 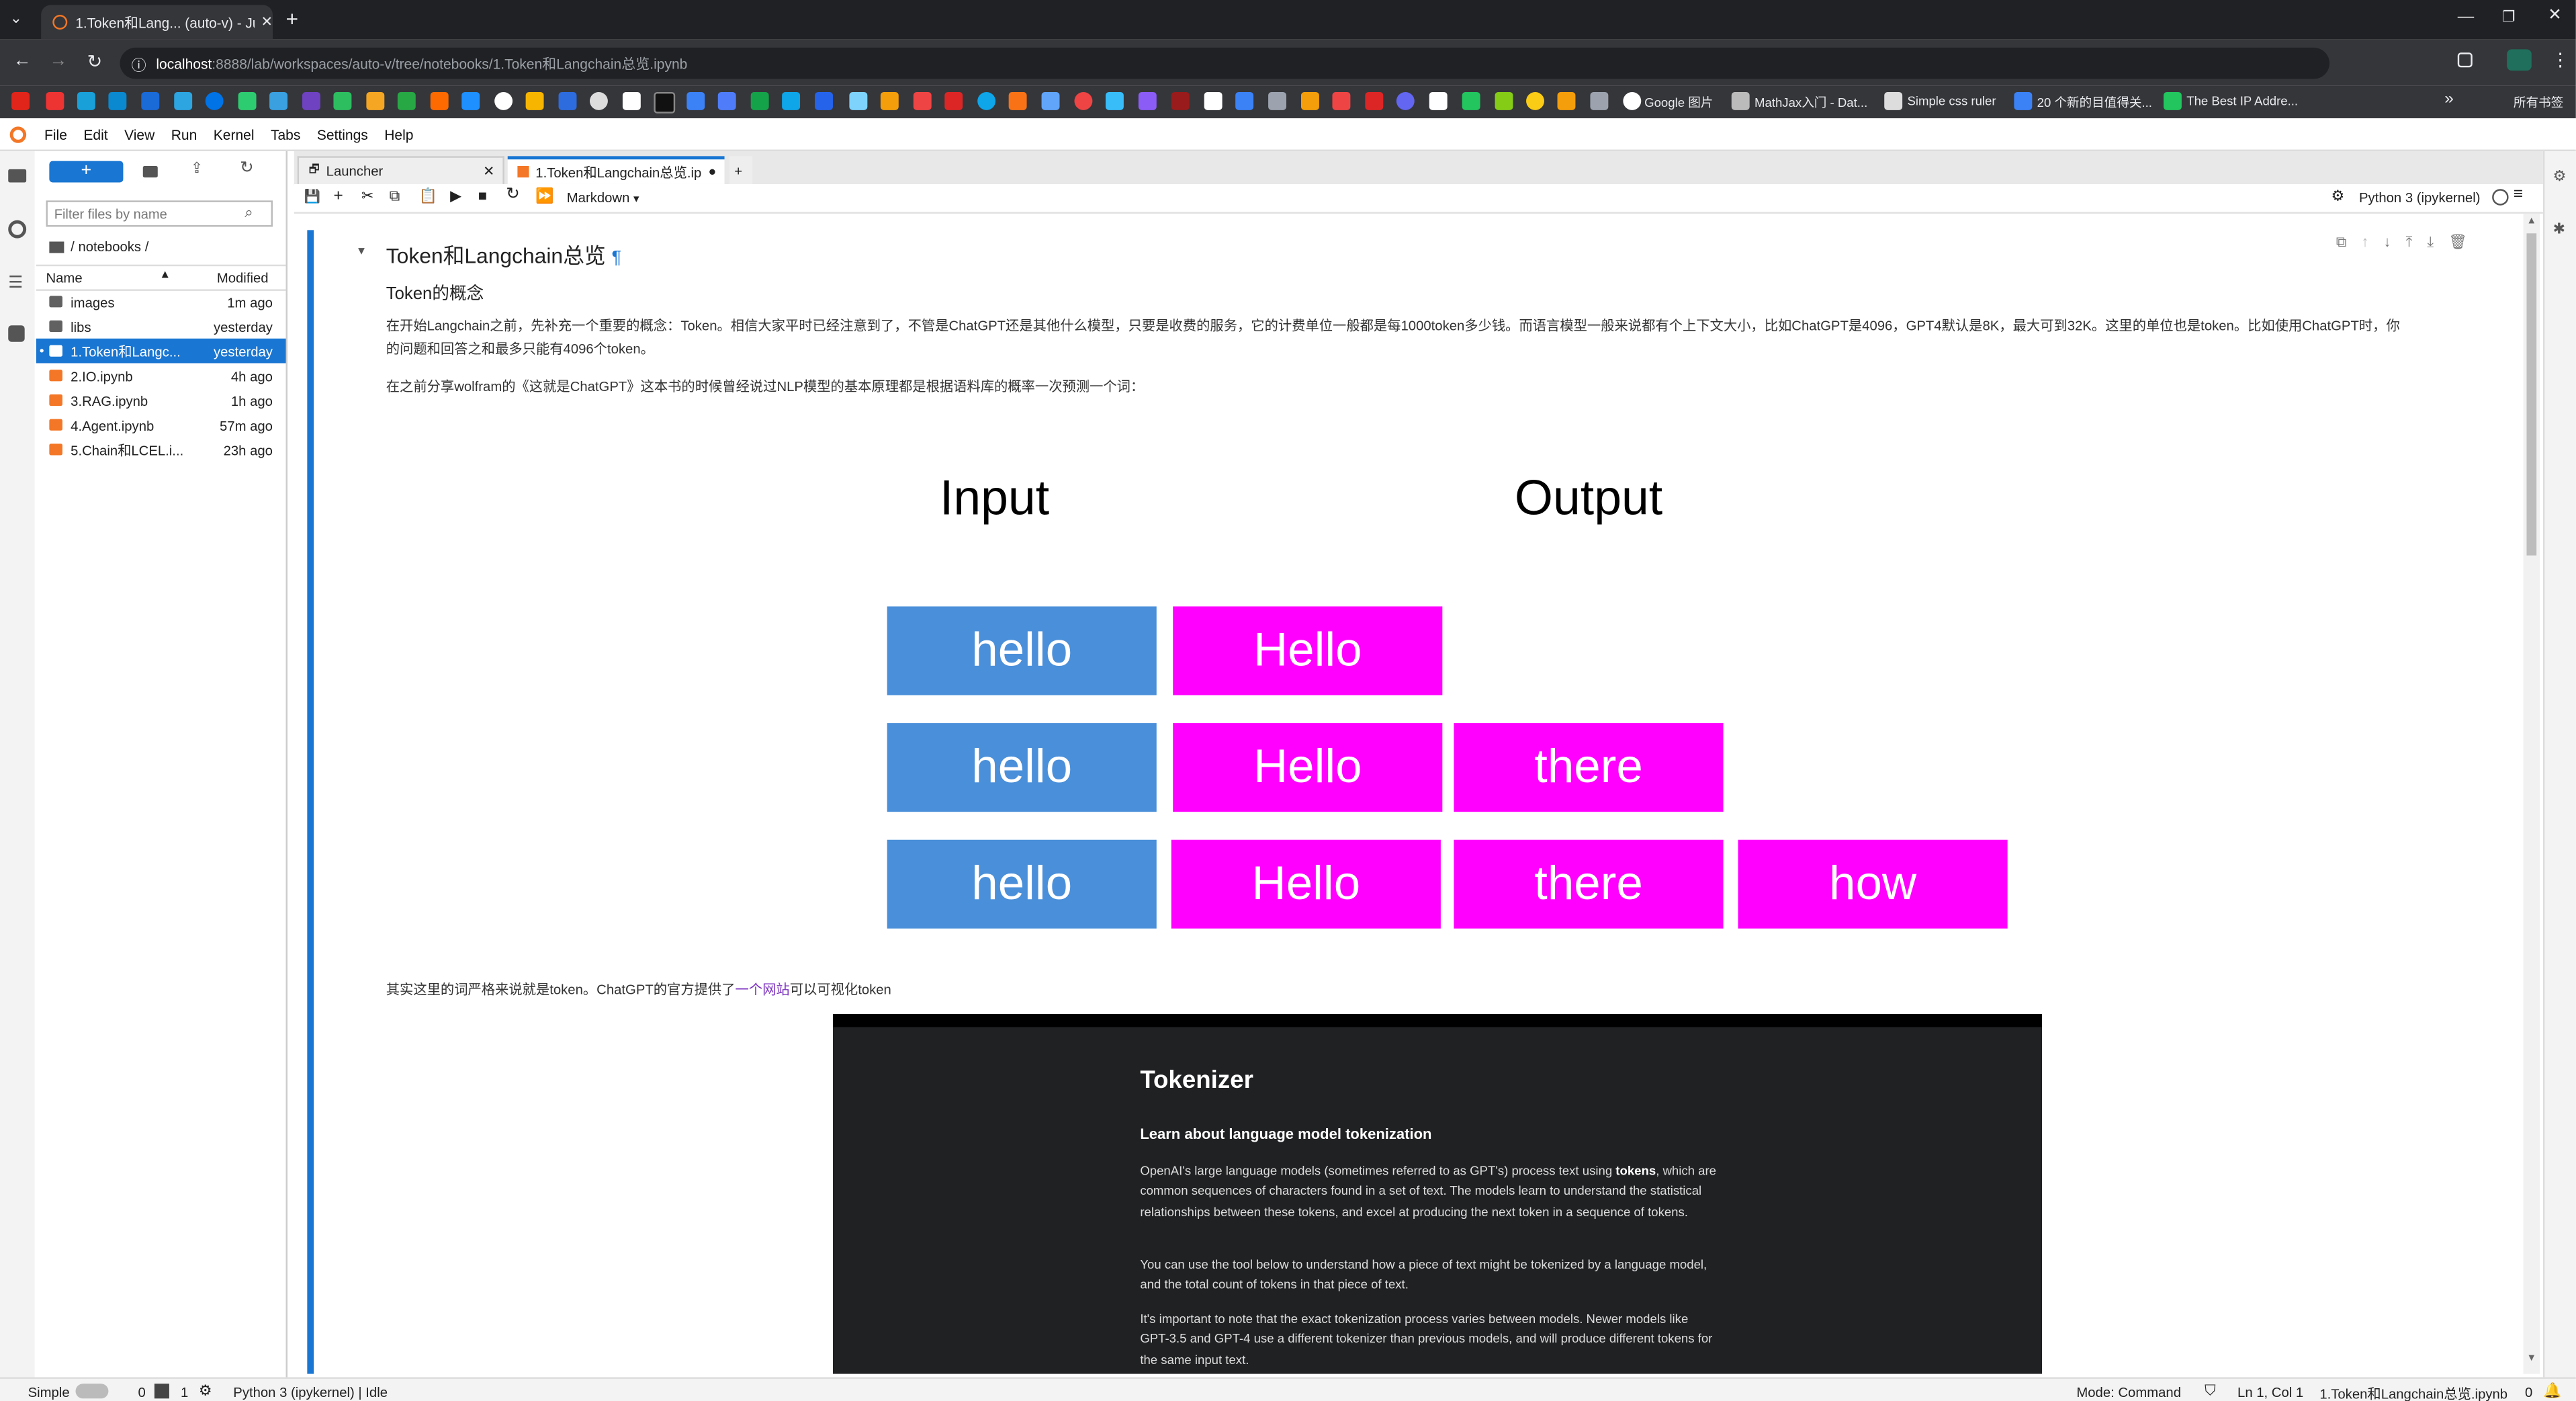 I want to click on toc-icon: ☰, so click(x=15, y=283).